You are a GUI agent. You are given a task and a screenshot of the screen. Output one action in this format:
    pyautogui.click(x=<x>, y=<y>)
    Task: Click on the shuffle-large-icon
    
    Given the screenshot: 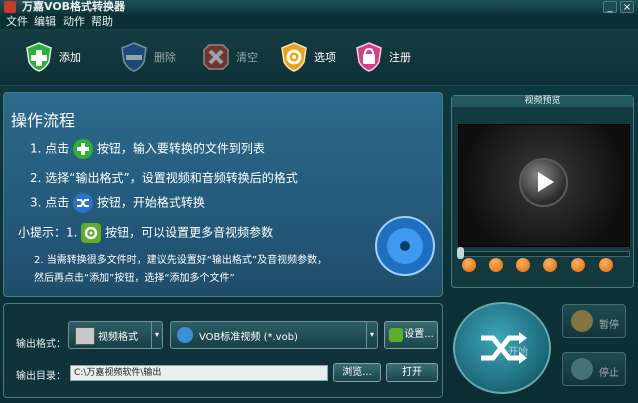 What is the action you would take?
    pyautogui.click(x=504, y=348)
    